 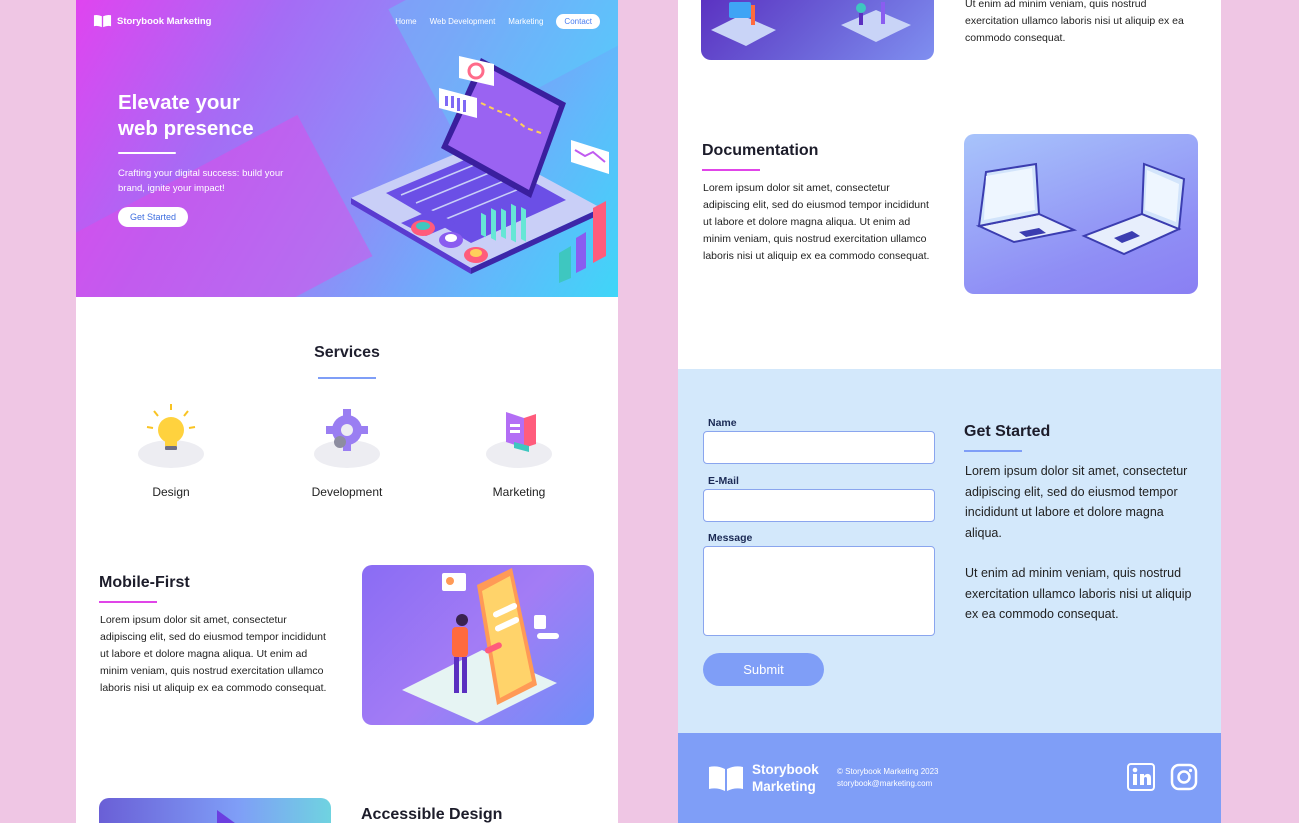 What do you see at coordinates (722, 423) in the screenshot?
I see `name-label: Name` at bounding box center [722, 423].